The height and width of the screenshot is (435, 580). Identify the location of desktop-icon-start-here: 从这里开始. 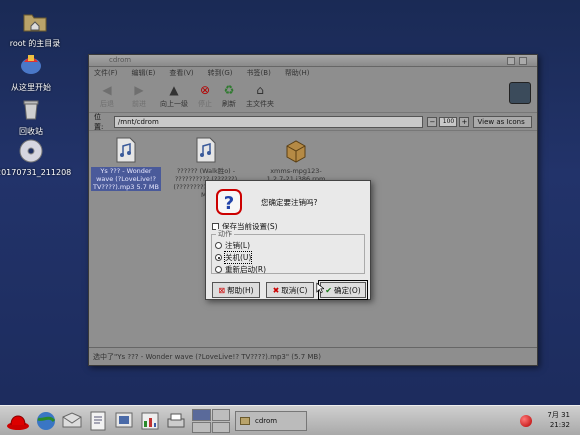
(33, 72).